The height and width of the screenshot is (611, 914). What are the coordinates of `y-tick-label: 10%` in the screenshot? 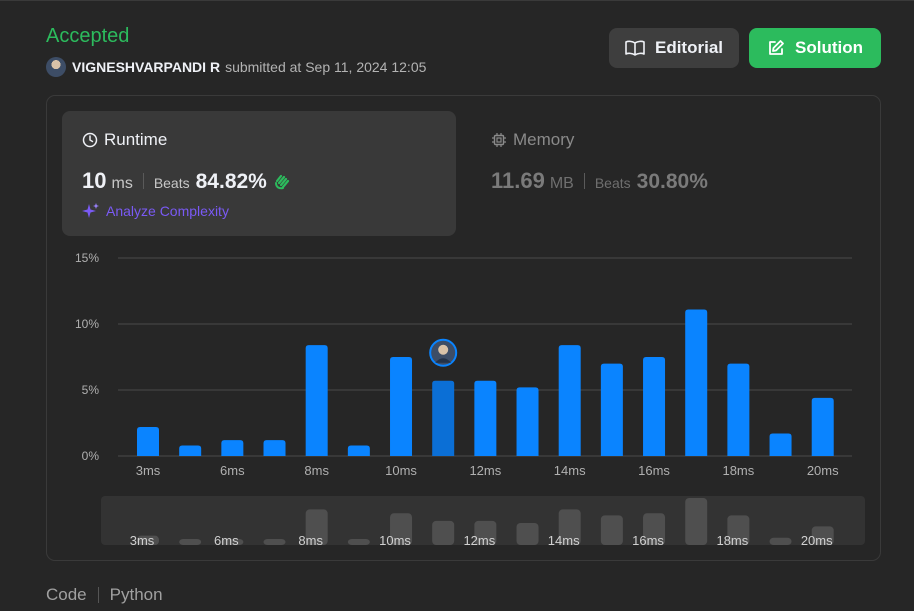 It's located at (87, 324).